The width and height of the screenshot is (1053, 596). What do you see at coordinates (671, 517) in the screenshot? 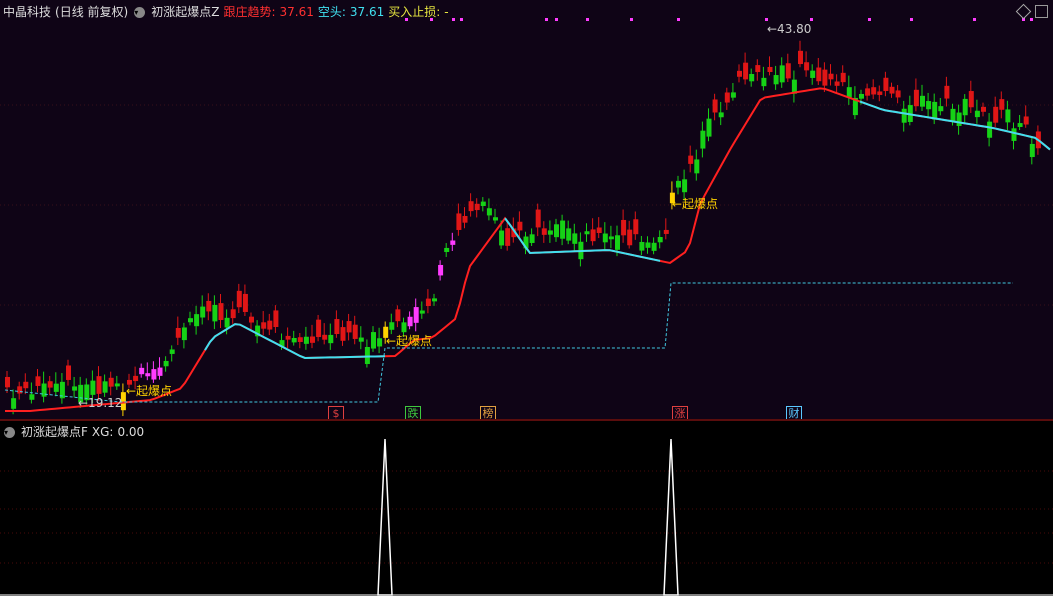
I see `signal-spike` at bounding box center [671, 517].